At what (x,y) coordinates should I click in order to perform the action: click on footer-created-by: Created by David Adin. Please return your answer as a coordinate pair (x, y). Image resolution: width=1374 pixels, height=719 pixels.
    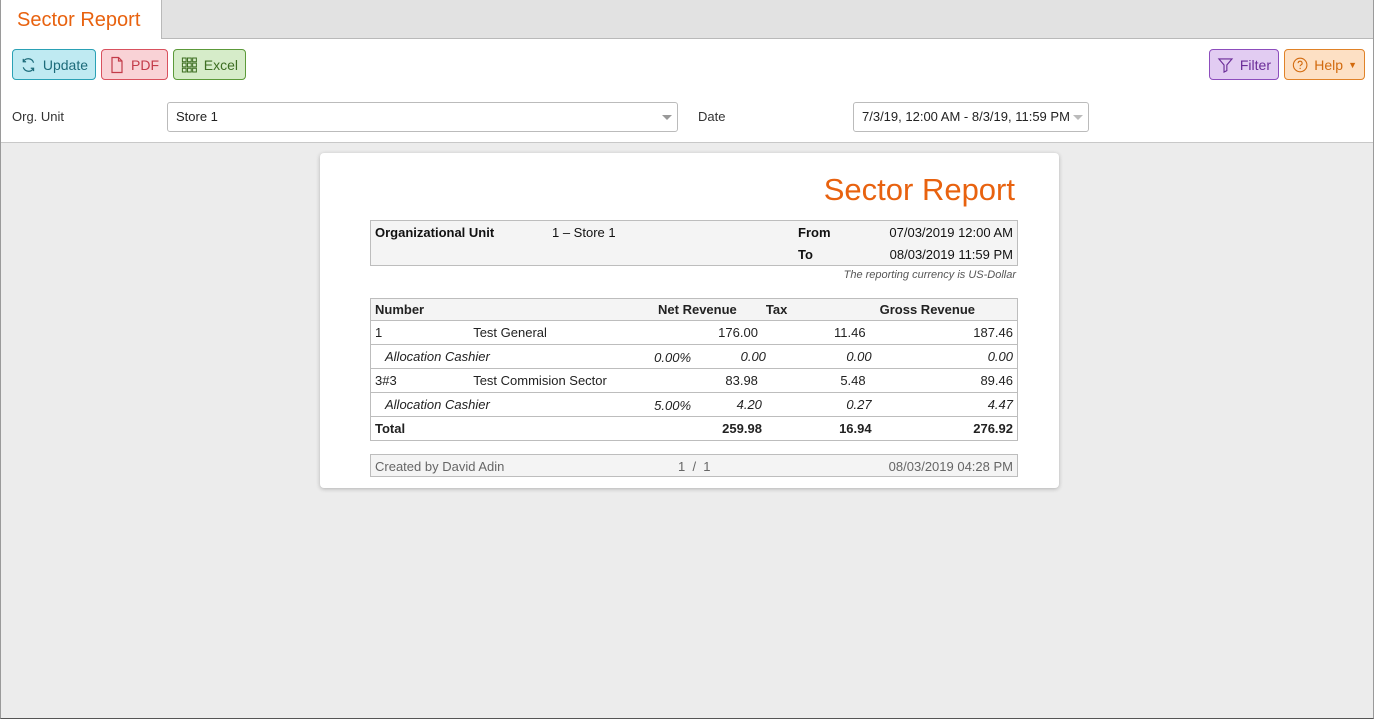
    Looking at the image, I should click on (440, 466).